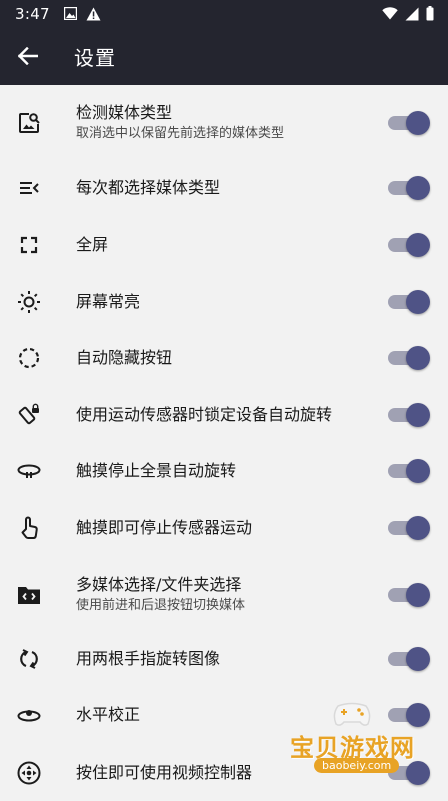 The width and height of the screenshot is (448, 801). I want to click on status-time: 3:47, so click(32, 13).